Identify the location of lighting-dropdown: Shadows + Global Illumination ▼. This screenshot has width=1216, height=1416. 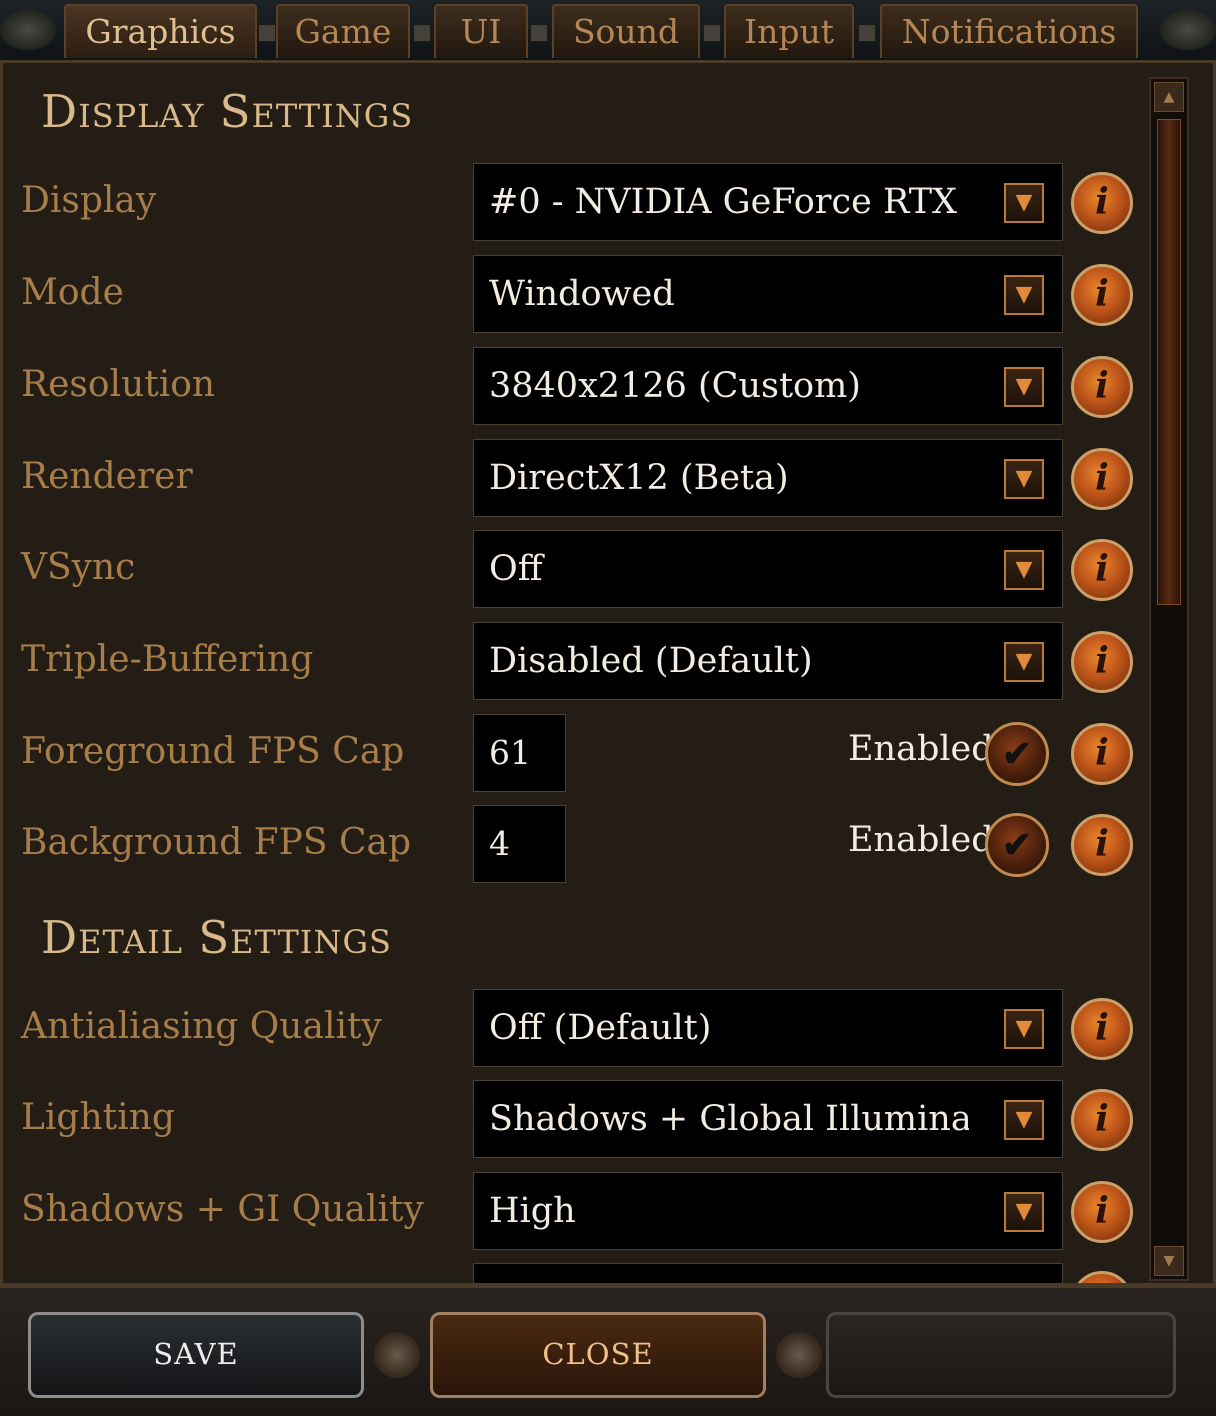
(768, 1119).